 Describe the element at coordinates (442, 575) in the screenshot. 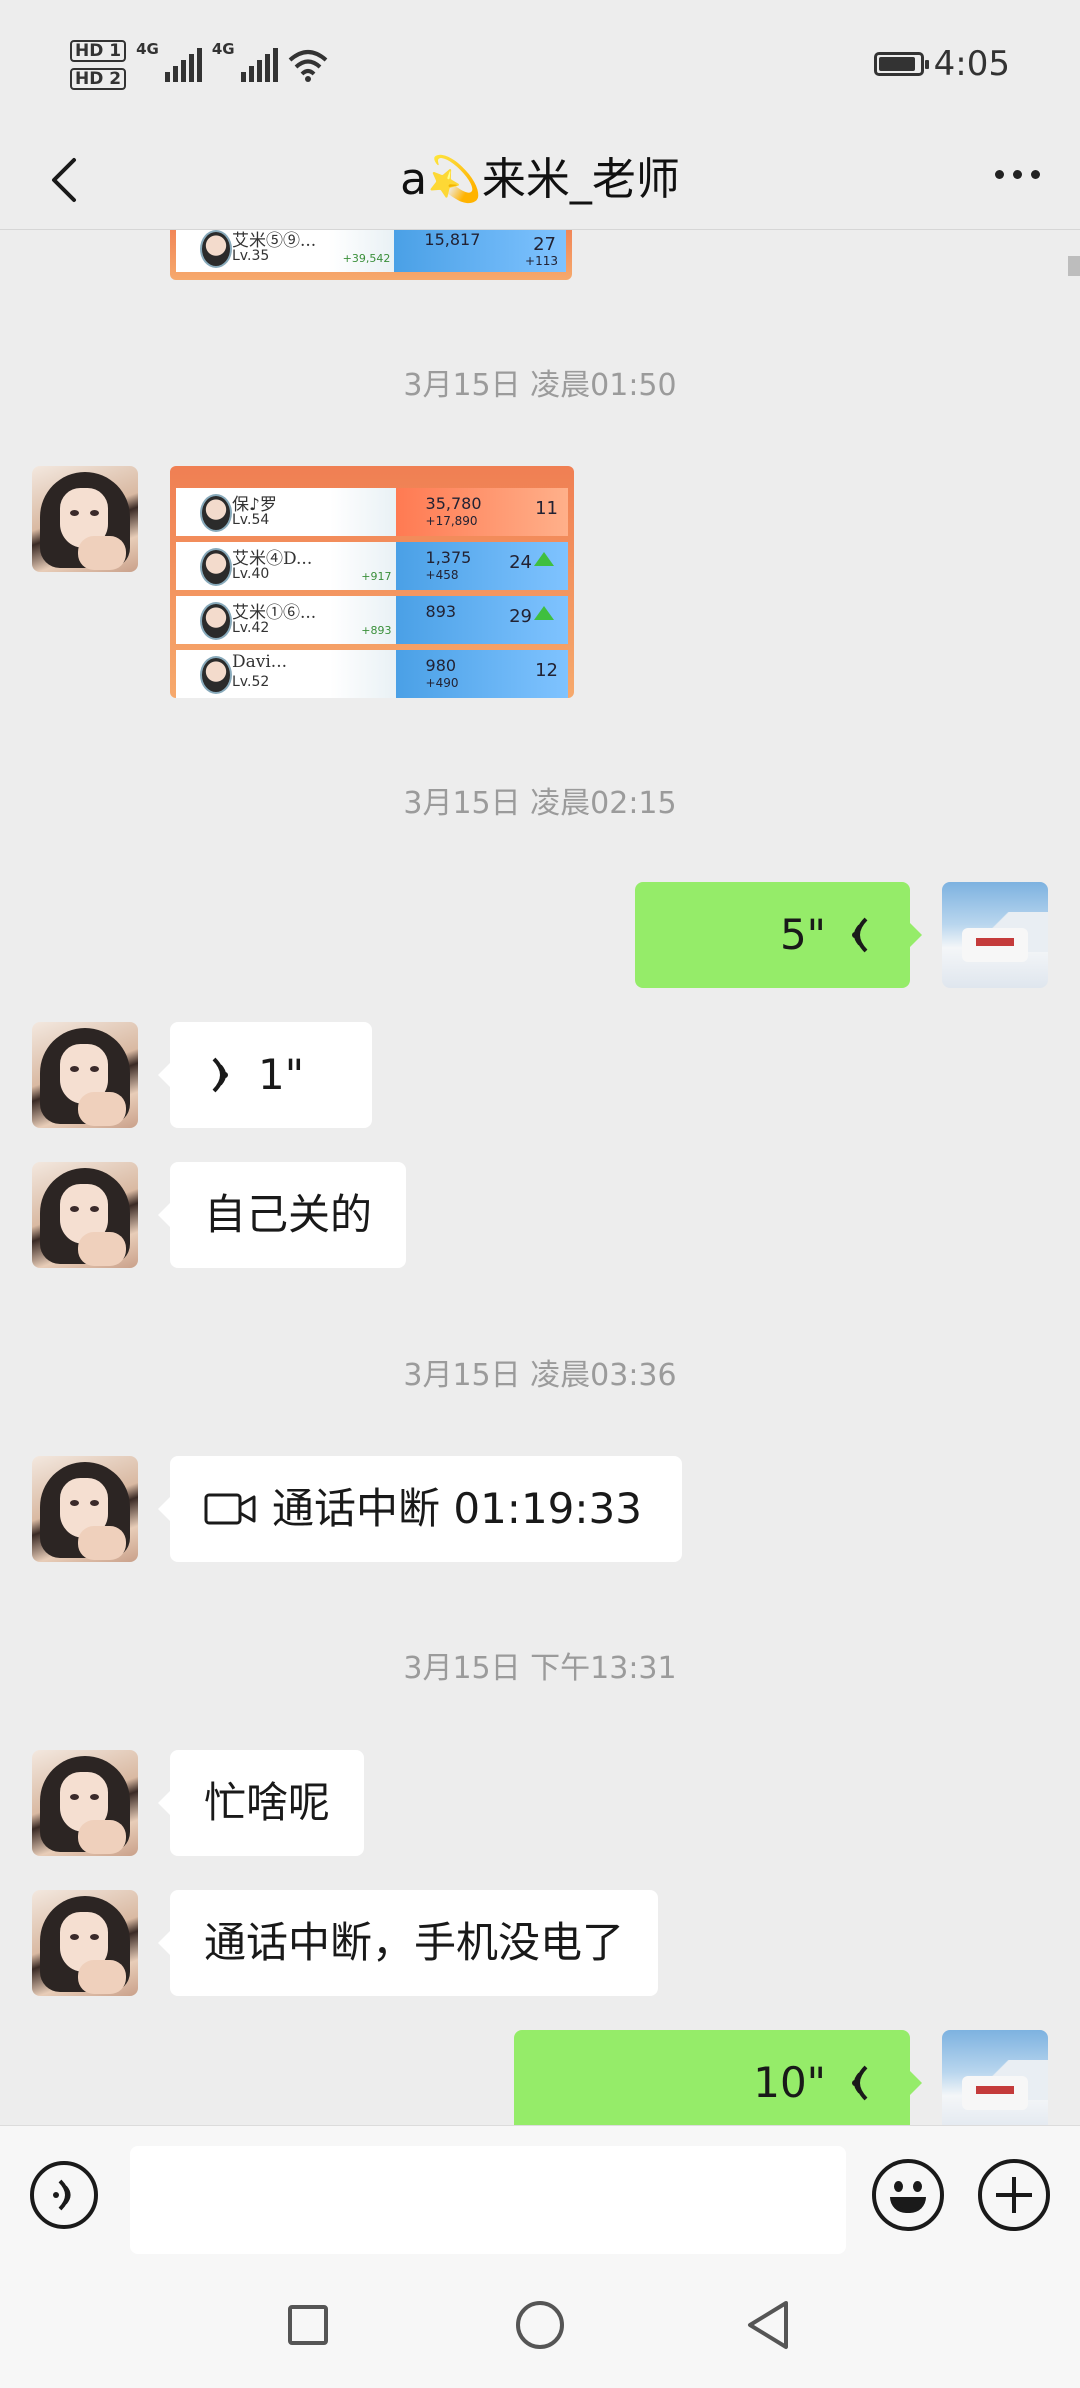

I see `player-sub: +458` at that location.